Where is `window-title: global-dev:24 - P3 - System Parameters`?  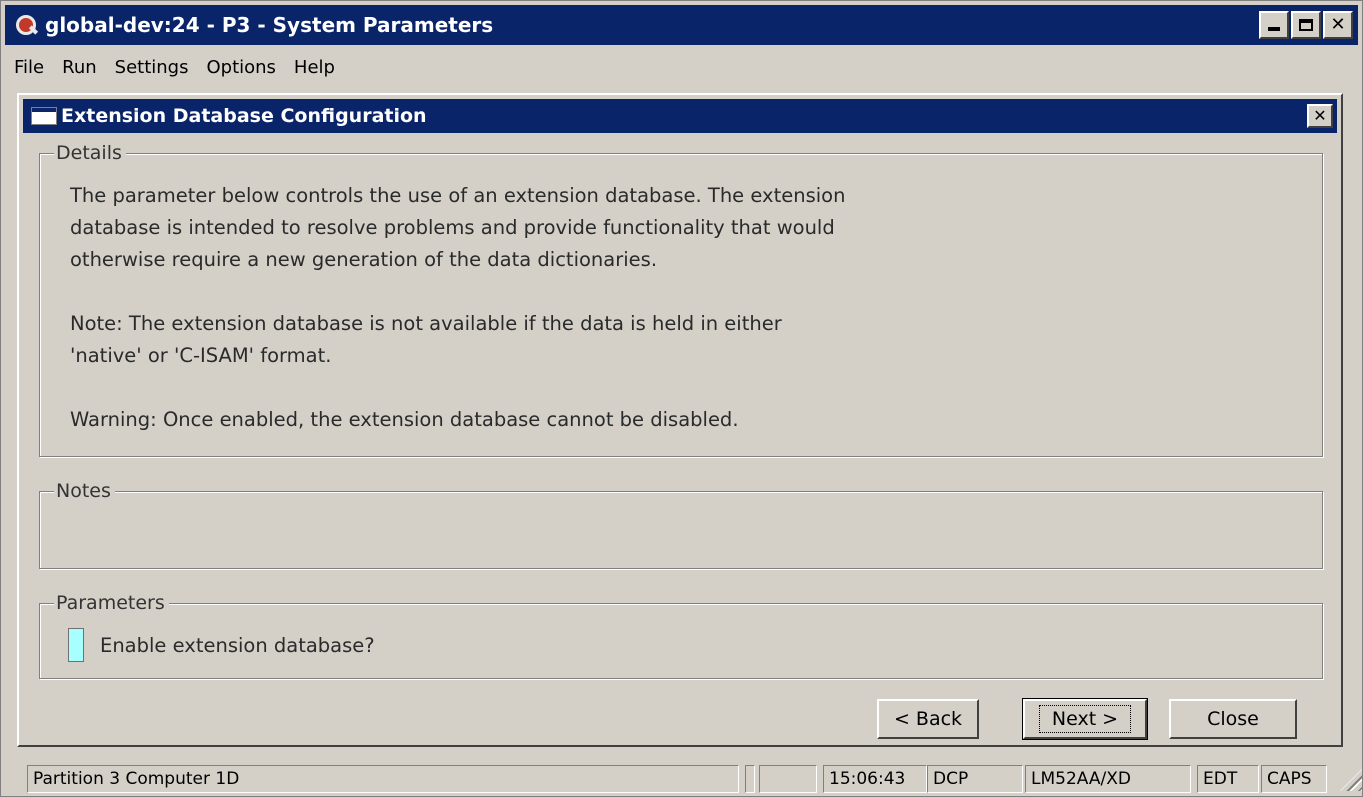
window-title: global-dev:24 - P3 - System Parameters is located at coordinates (269, 25).